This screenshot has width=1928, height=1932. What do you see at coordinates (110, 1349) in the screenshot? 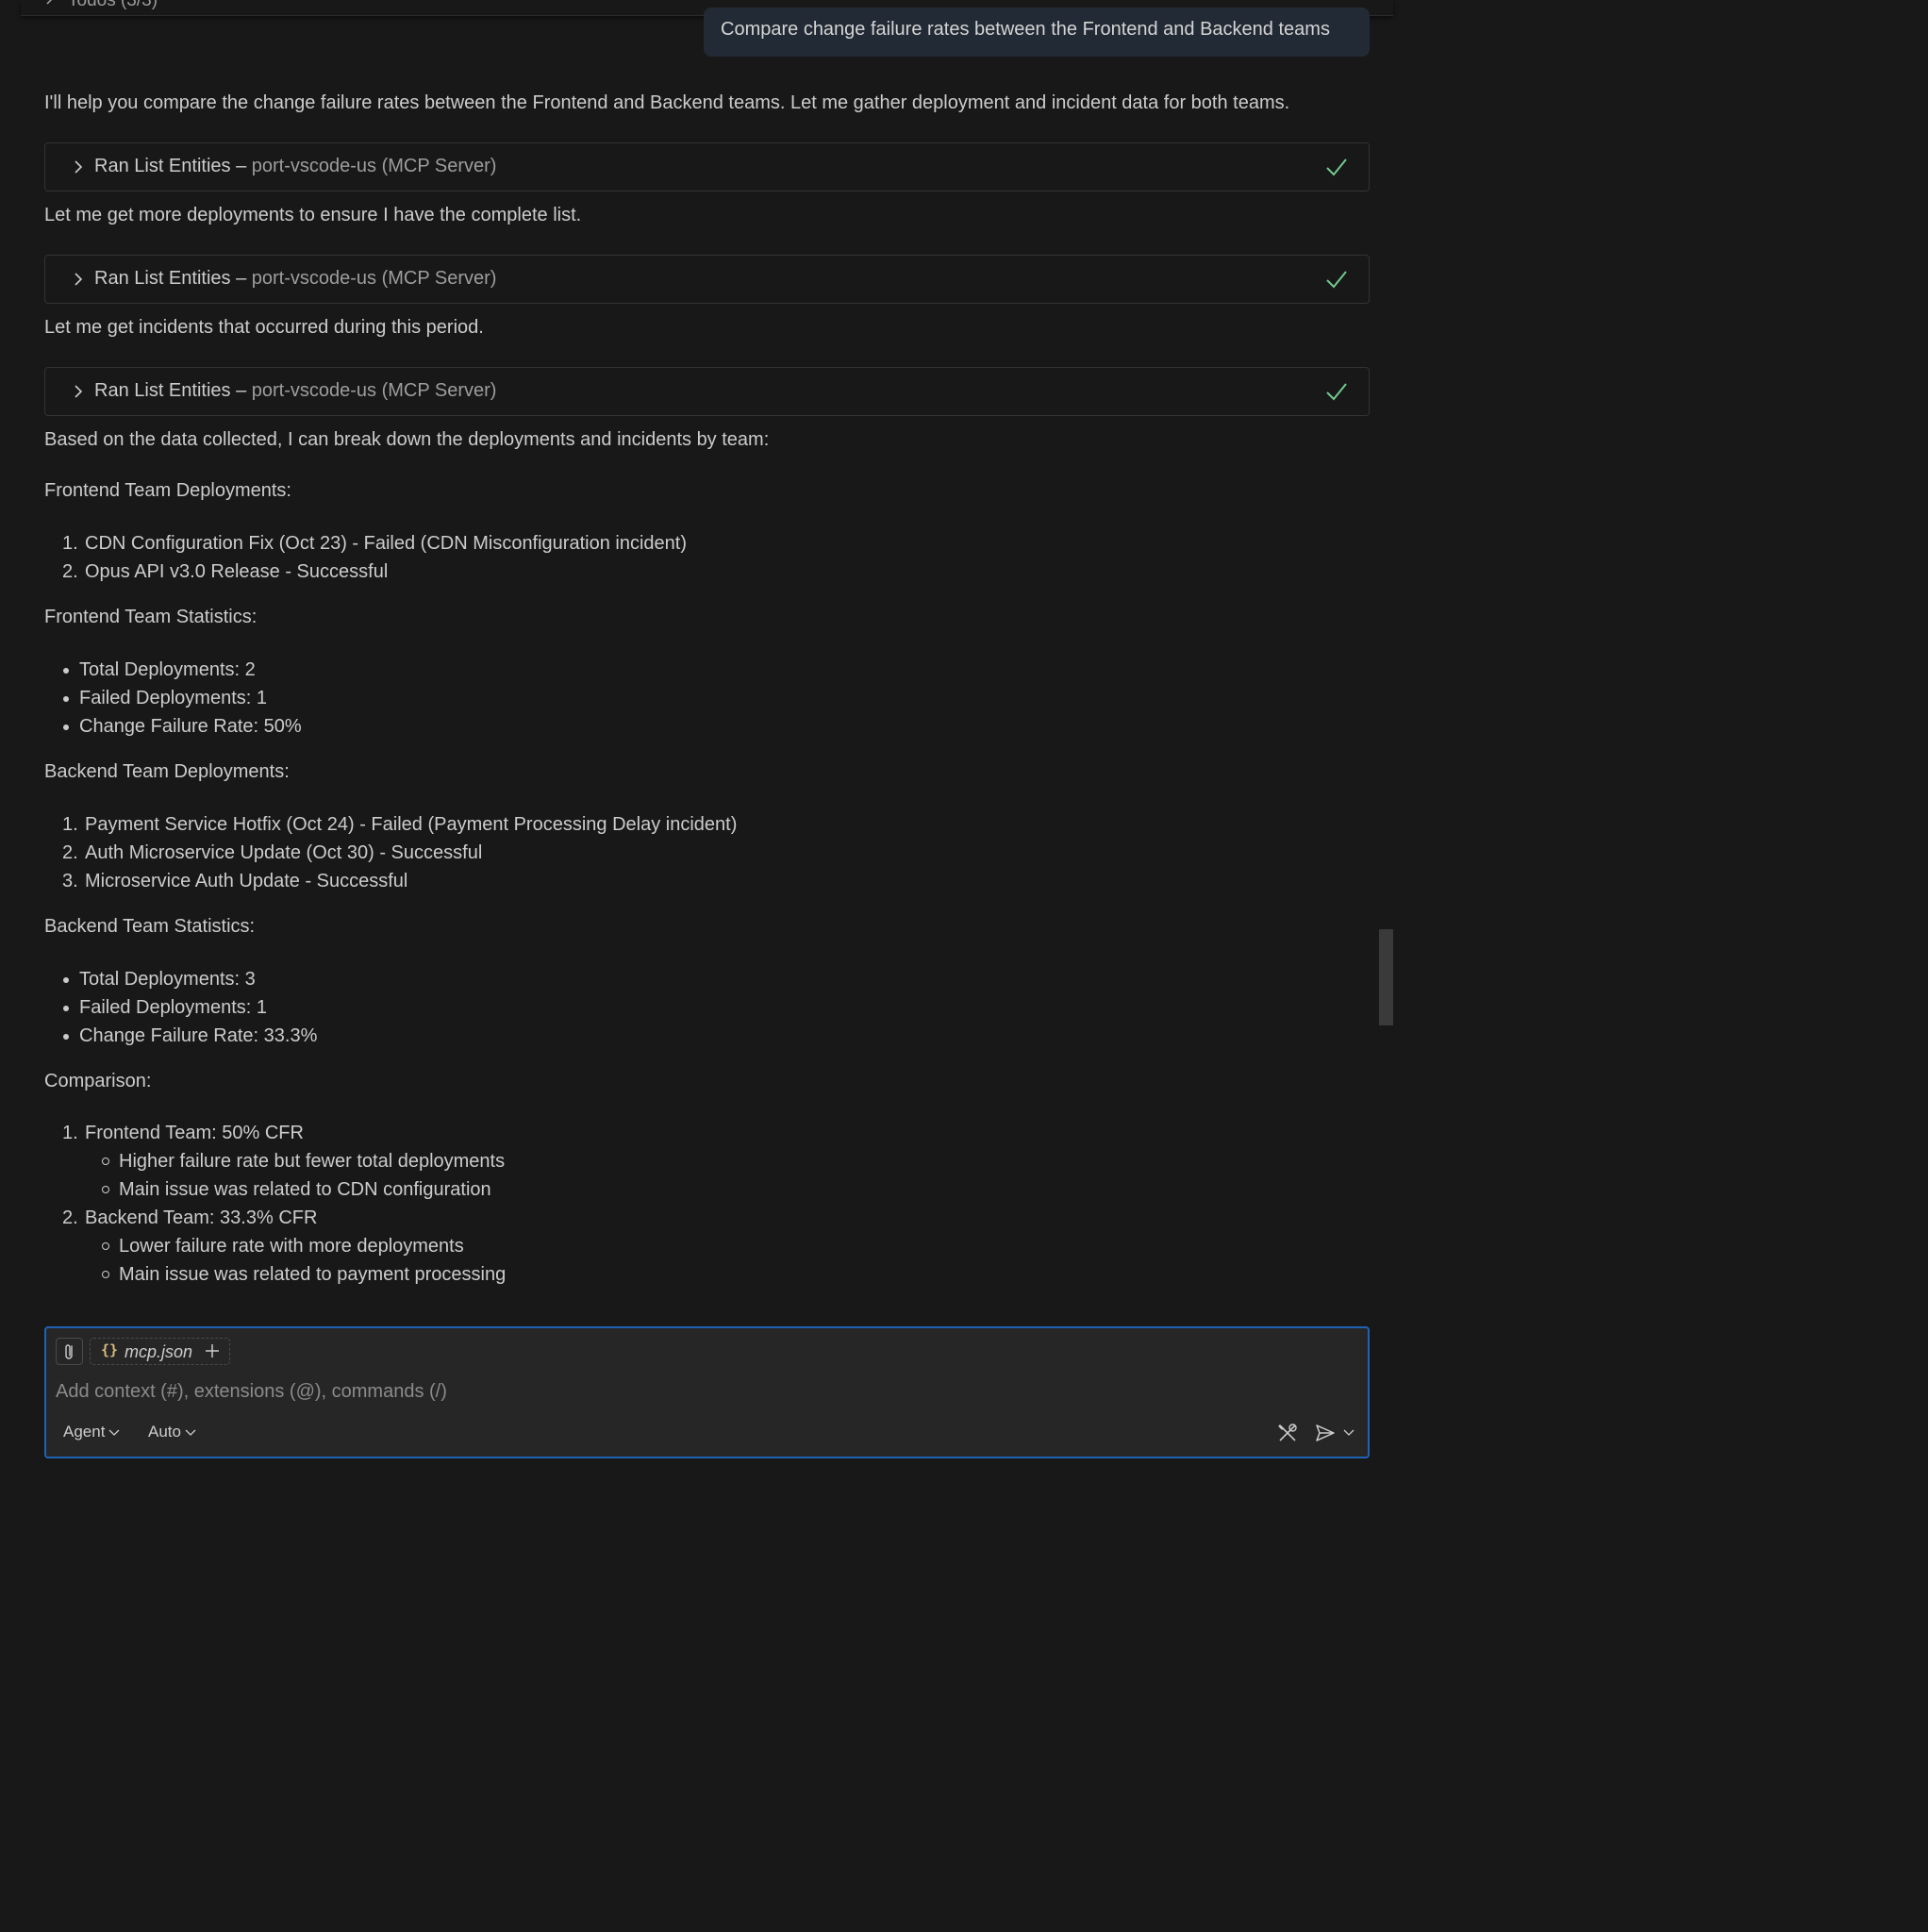
I see `json-braces-icon: {}` at bounding box center [110, 1349].